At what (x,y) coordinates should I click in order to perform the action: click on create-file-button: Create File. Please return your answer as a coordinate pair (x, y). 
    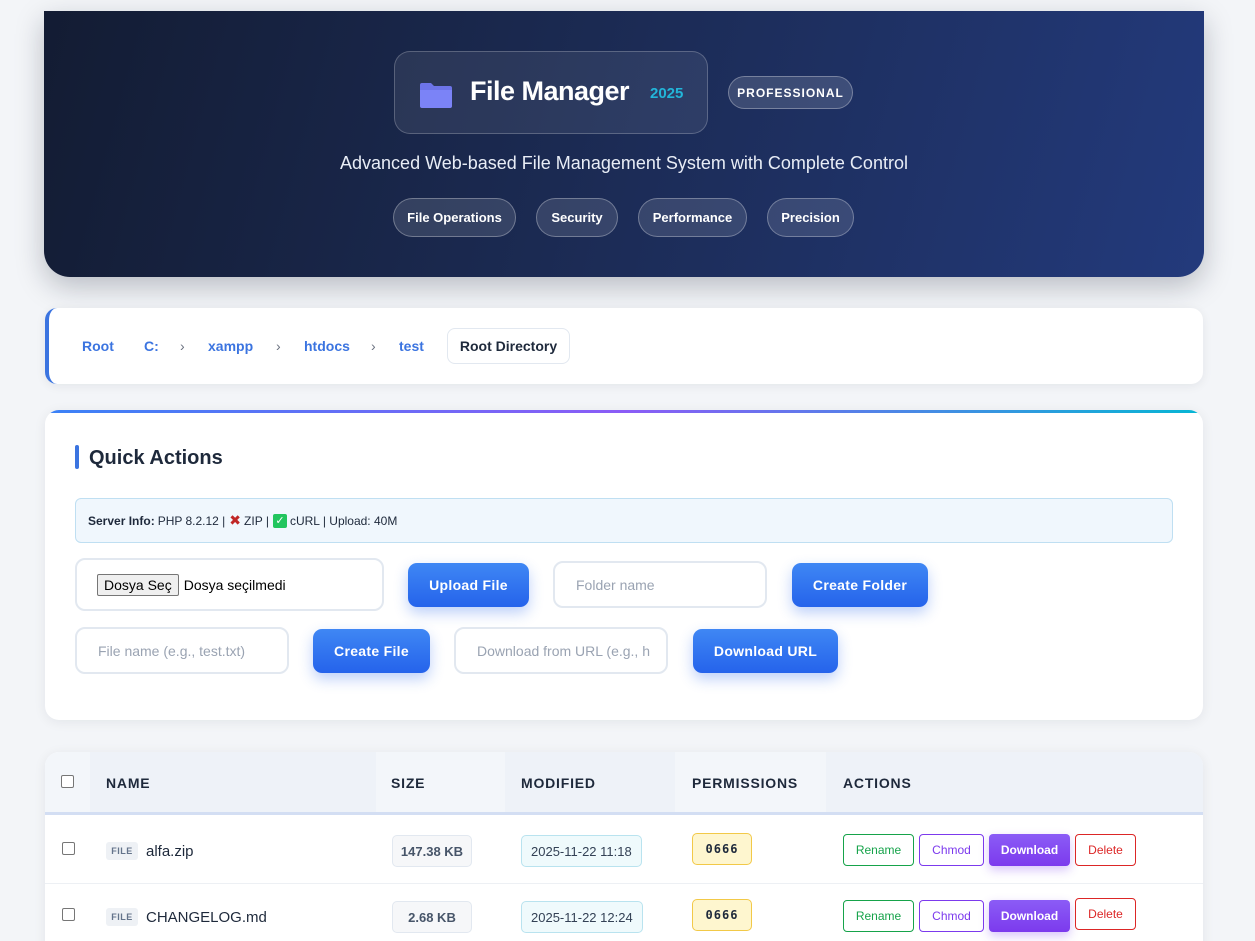
    Looking at the image, I should click on (371, 651).